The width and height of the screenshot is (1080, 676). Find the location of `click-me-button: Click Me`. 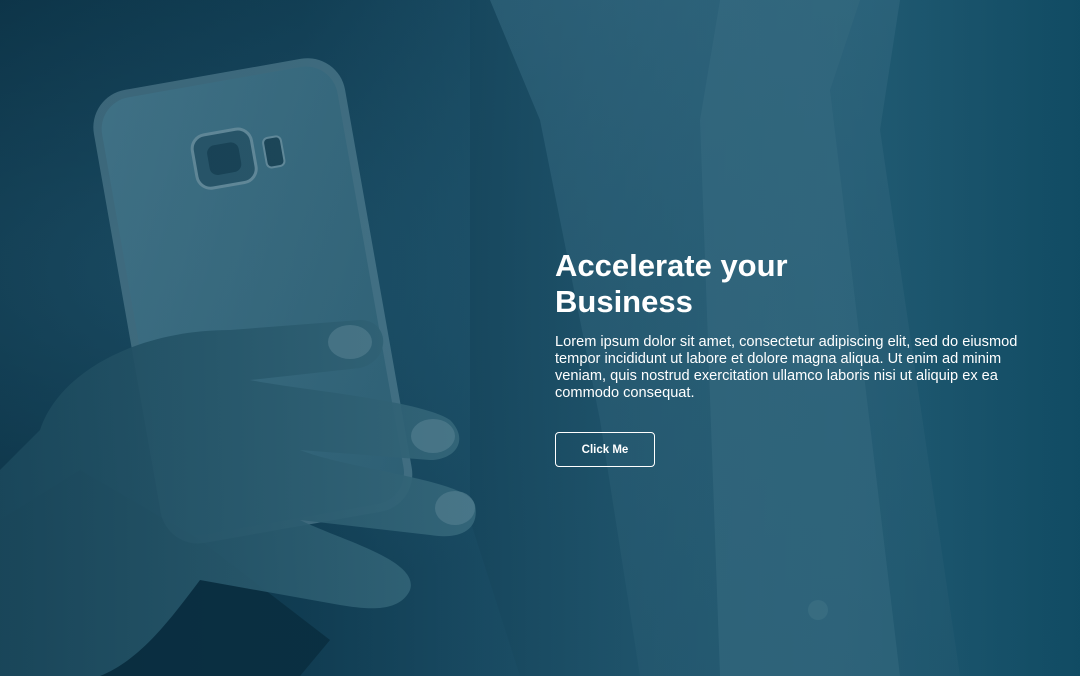

click-me-button: Click Me is located at coordinates (605, 449).